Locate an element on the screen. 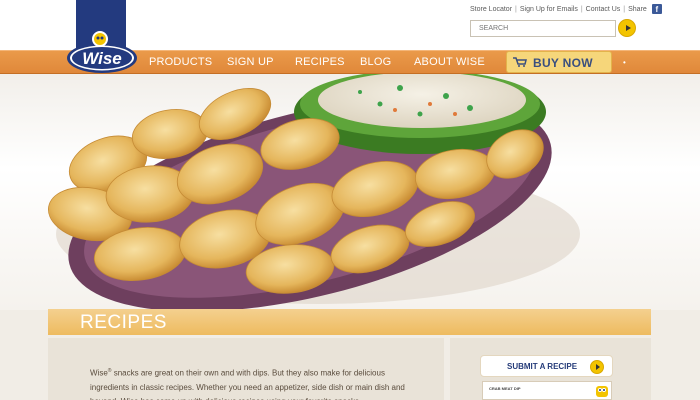 The width and height of the screenshot is (700, 400). nav-sign-up: SIGN UP is located at coordinates (250, 62).